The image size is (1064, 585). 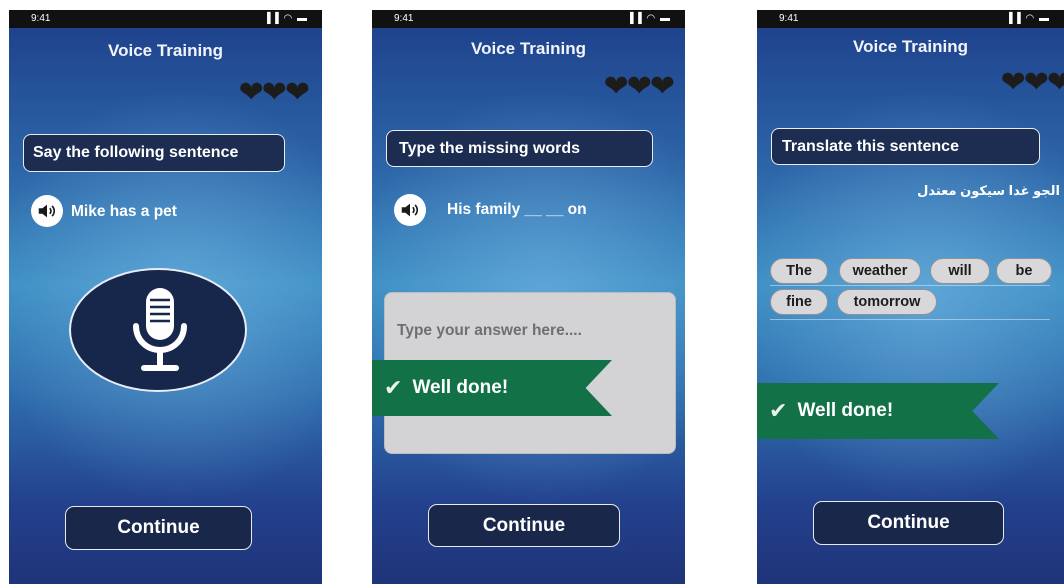 I want to click on word-chip: tomorrow, so click(x=887, y=302).